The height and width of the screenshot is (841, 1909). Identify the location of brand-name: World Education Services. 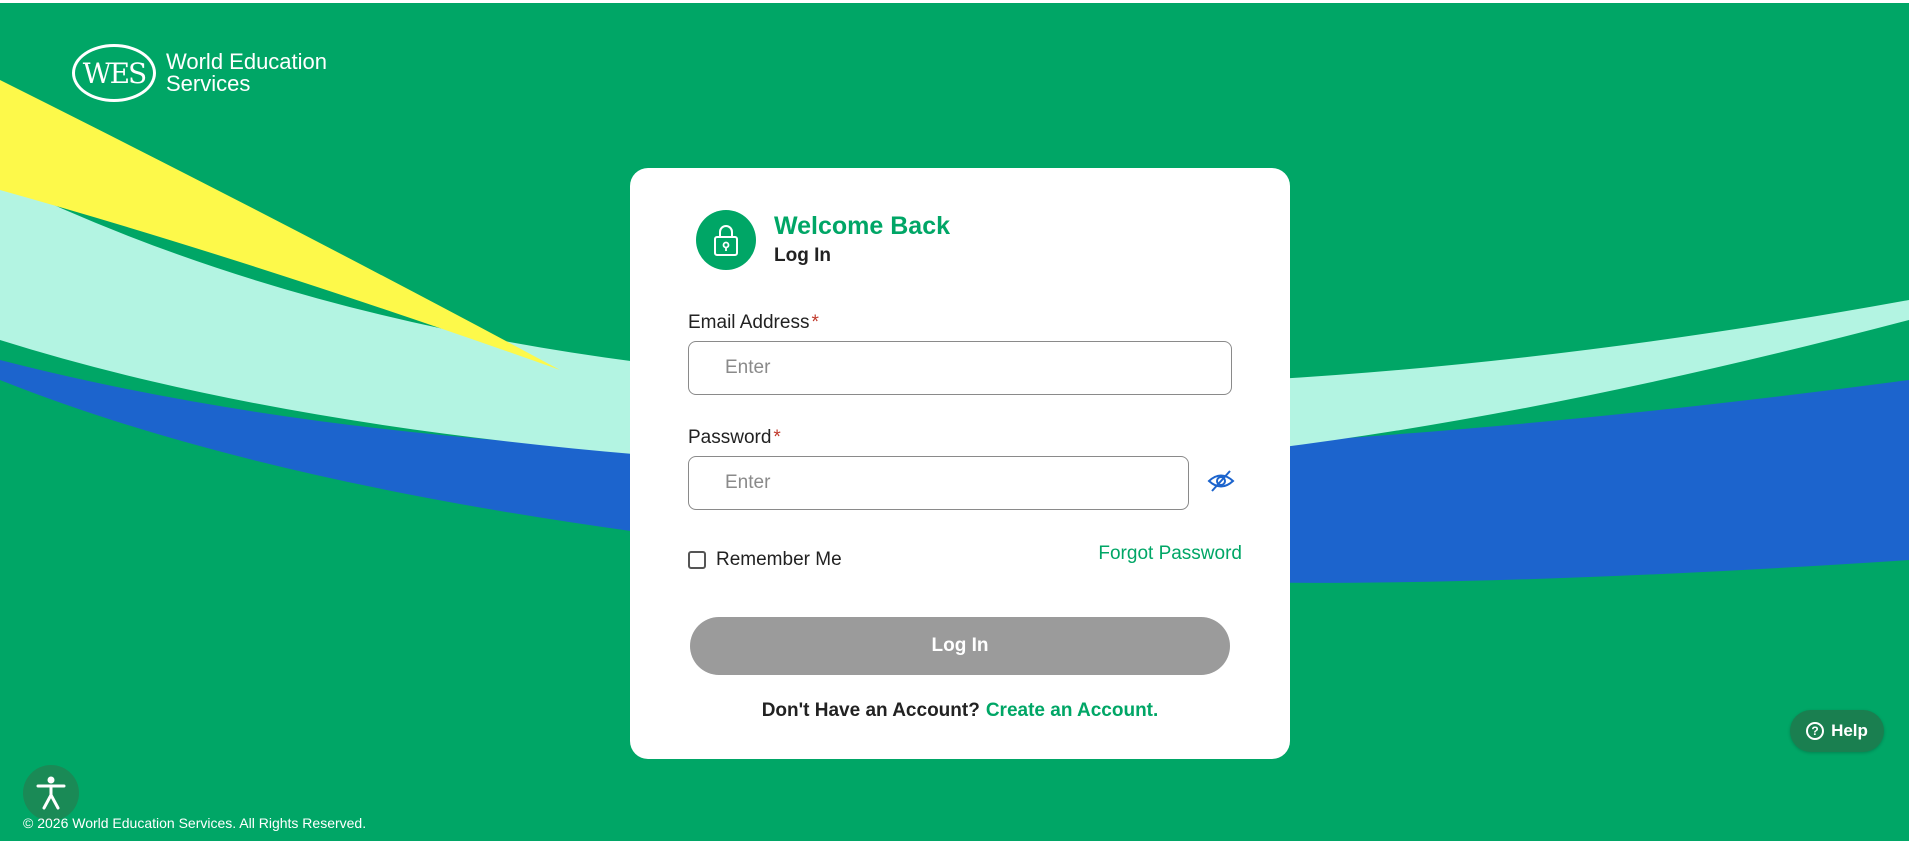
(246, 73).